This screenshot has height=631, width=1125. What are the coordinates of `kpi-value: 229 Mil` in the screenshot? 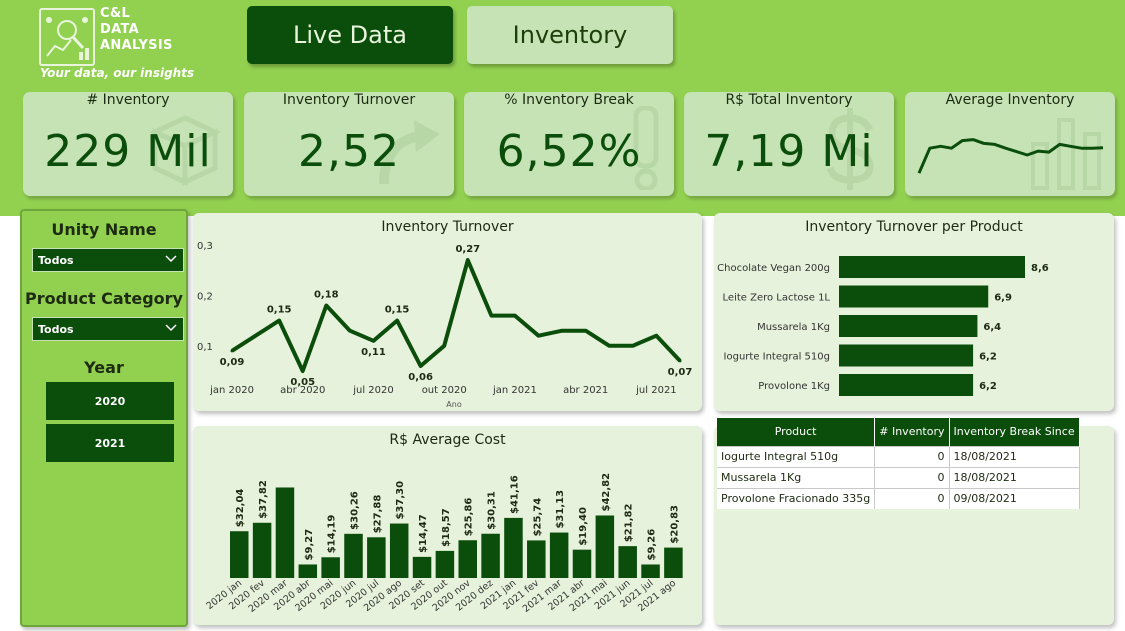 It's located at (128, 151).